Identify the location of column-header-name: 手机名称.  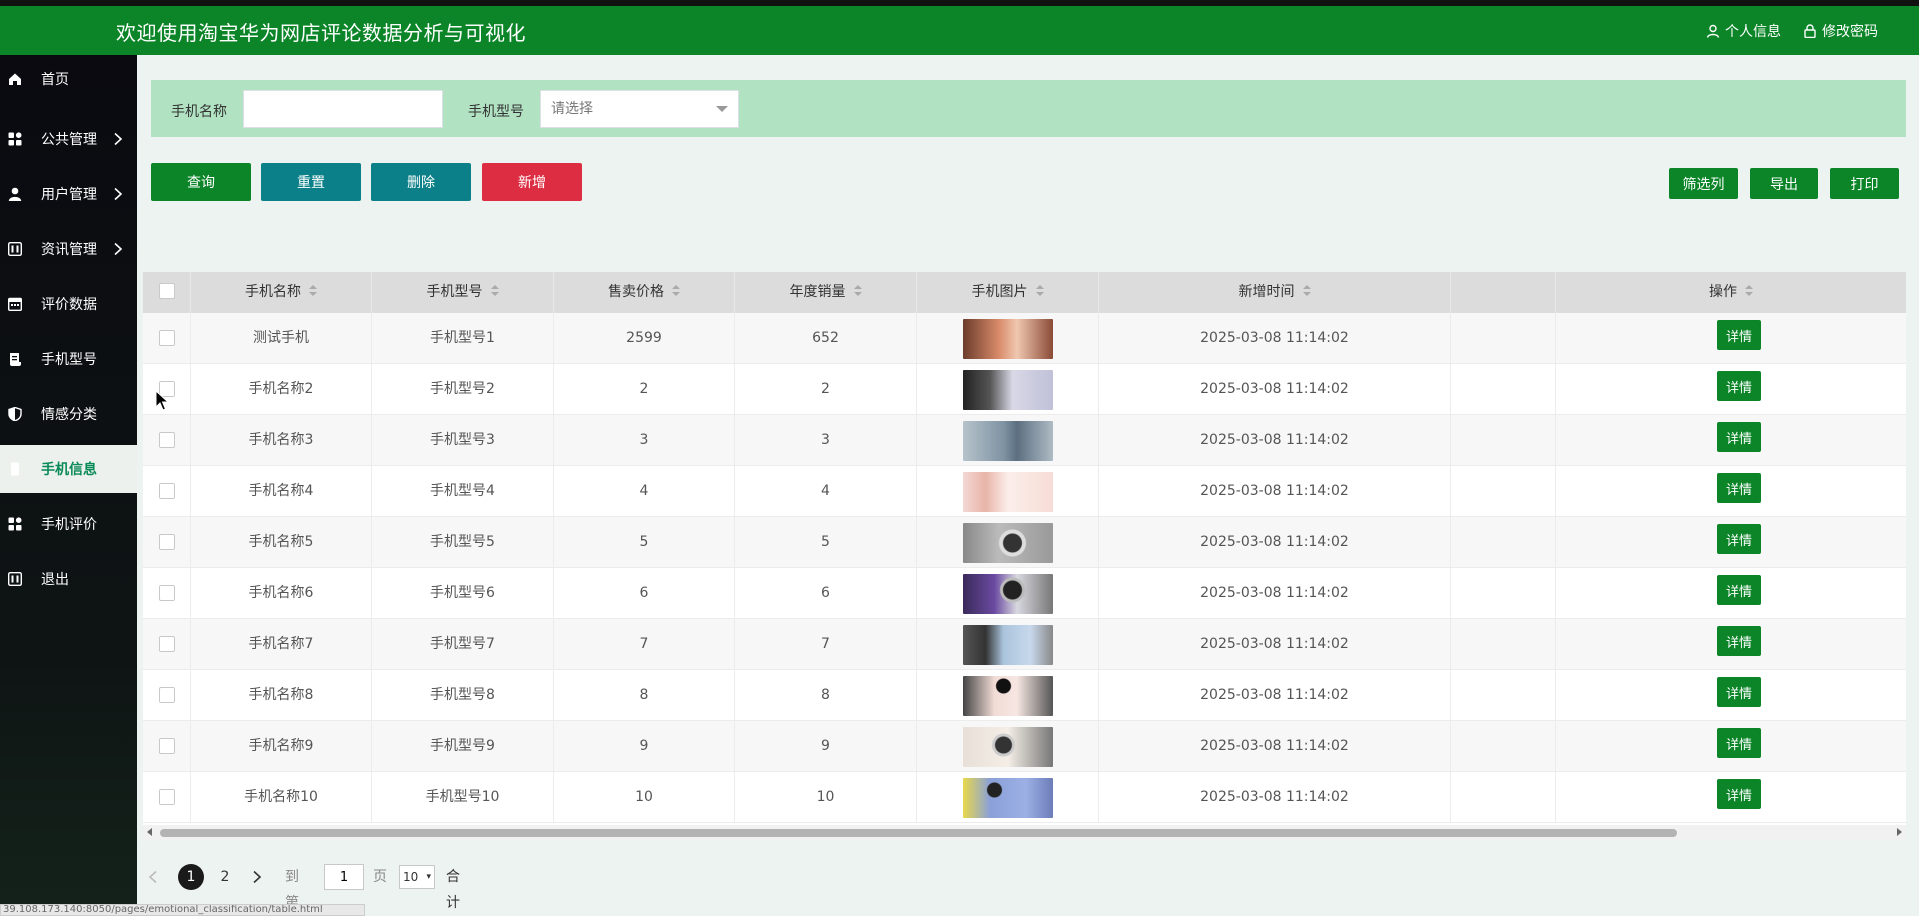
(281, 292).